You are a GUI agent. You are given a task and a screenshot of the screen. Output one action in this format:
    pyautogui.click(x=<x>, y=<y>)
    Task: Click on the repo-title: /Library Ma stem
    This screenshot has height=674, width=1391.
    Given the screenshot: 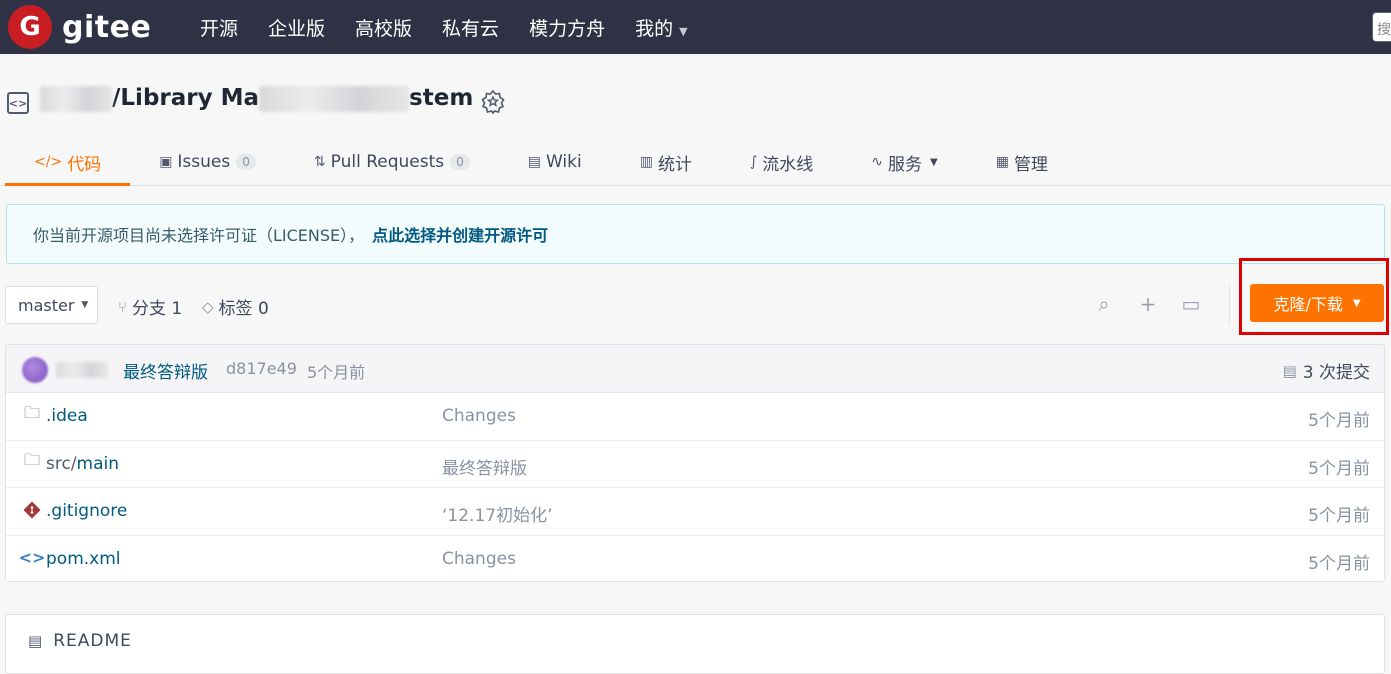 What is the action you would take?
    pyautogui.click(x=256, y=98)
    